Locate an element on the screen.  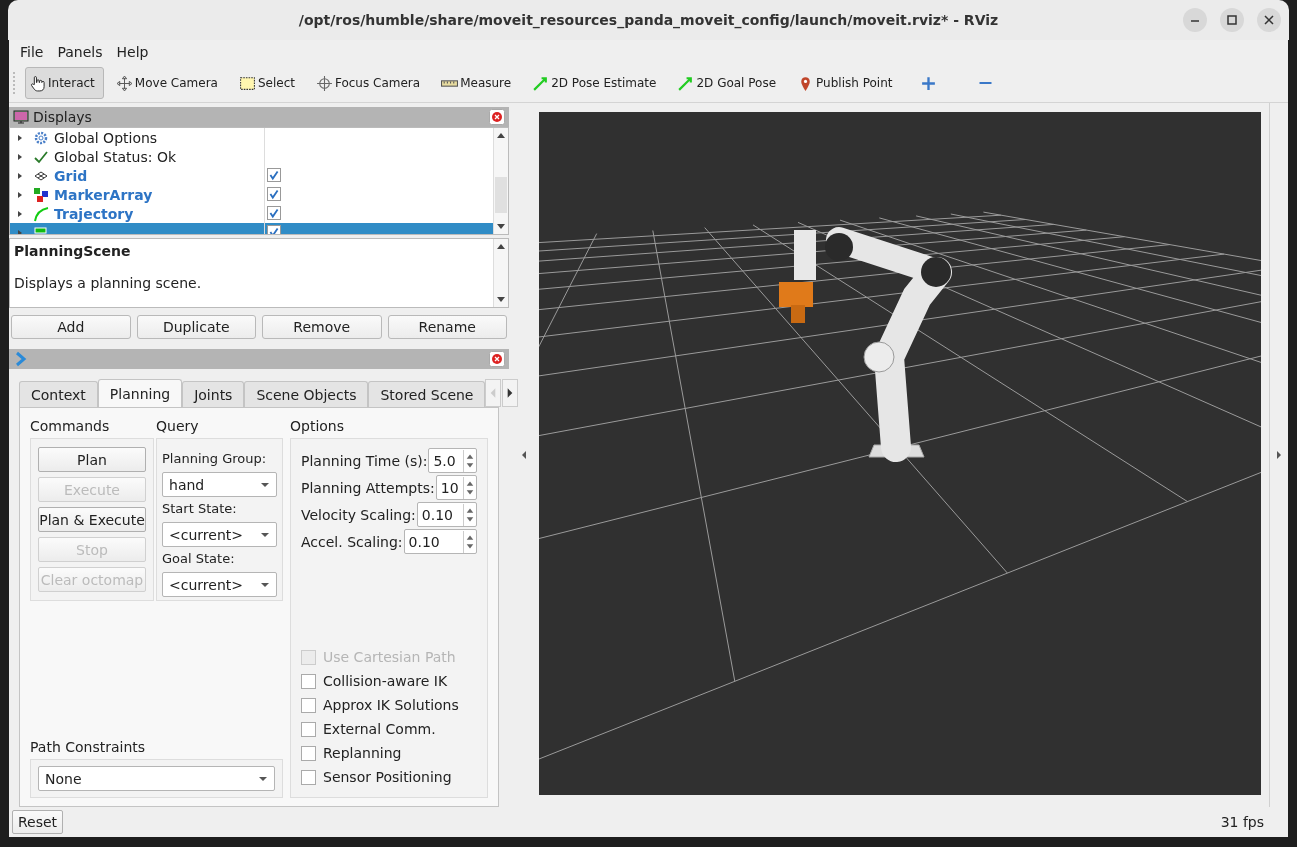
display-name: Trajectory is located at coordinates (94, 213).